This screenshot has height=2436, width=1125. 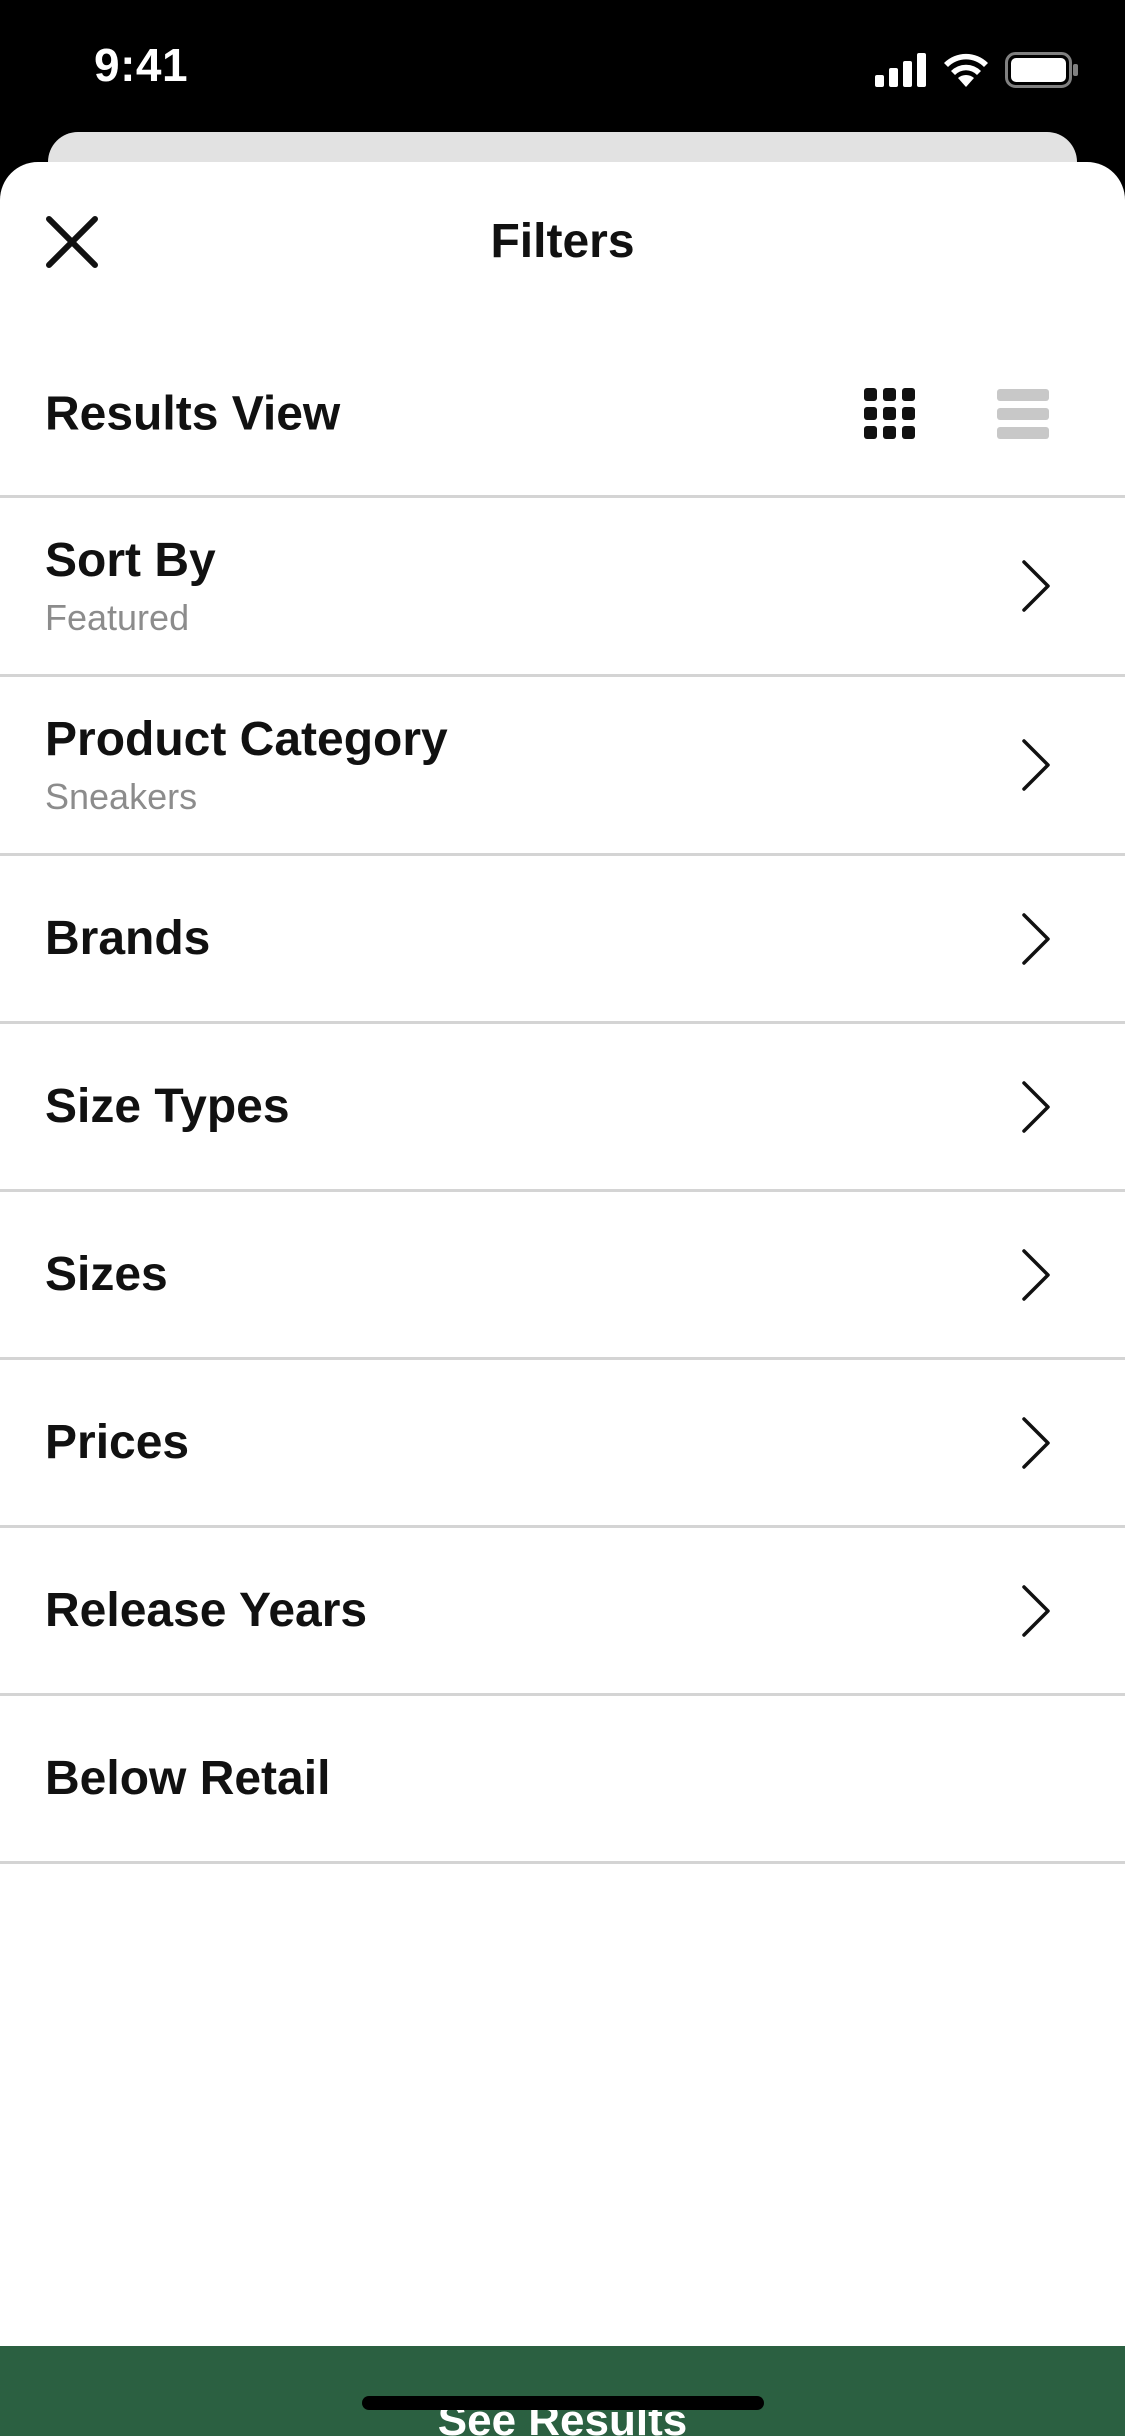 What do you see at coordinates (562, 940) in the screenshot?
I see `filter-row-brands: Brands` at bounding box center [562, 940].